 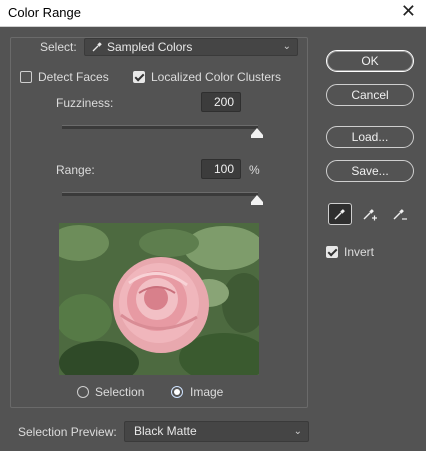 I want to click on detect-faces-checkbox, so click(x=26, y=77).